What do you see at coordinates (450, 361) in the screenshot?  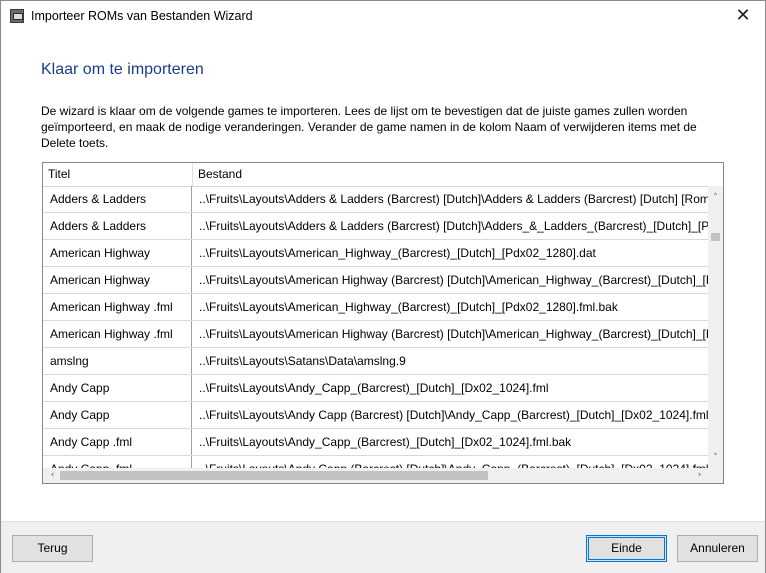 I see `row-file-cell: ..\Fruits\Layouts\Satans\Data\amslng.9` at bounding box center [450, 361].